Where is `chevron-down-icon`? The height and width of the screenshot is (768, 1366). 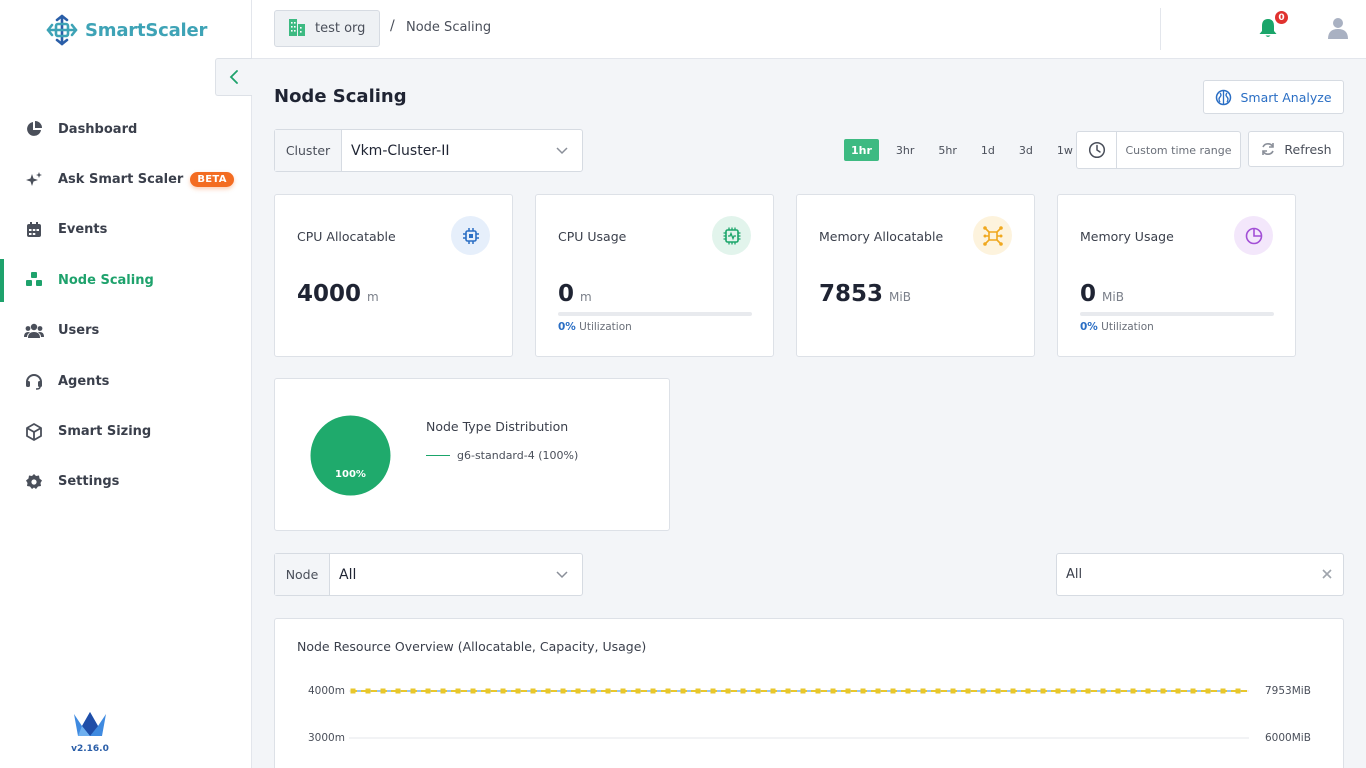
chevron-down-icon is located at coordinates (562, 574).